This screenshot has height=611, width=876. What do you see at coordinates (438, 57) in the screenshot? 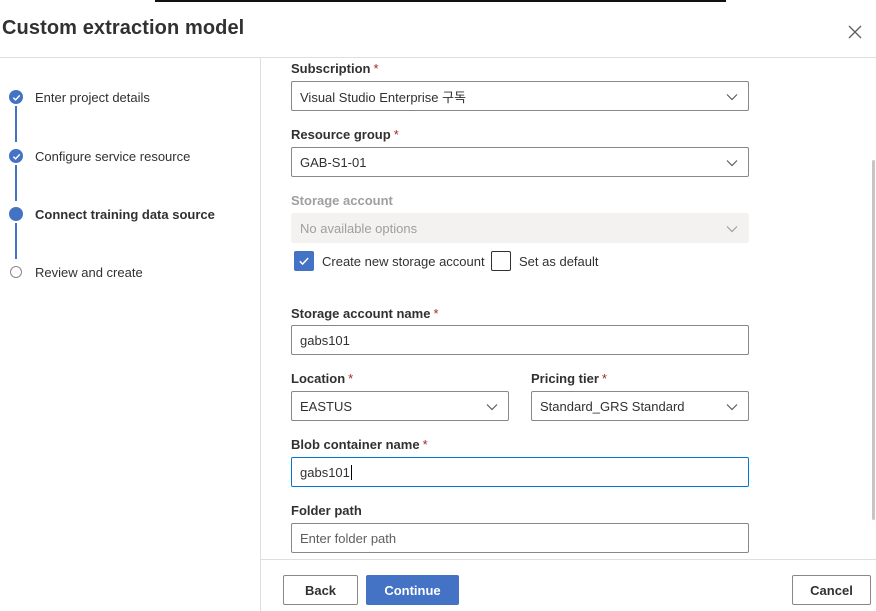
I see `header-divider` at bounding box center [438, 57].